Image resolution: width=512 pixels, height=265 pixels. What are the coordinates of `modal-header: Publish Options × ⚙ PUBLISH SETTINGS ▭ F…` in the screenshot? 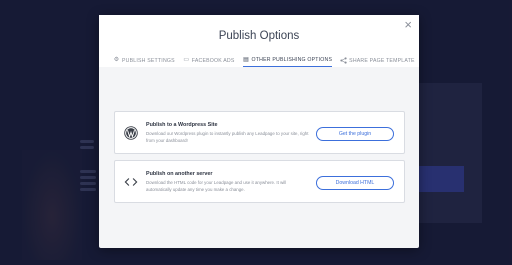 It's located at (259, 41).